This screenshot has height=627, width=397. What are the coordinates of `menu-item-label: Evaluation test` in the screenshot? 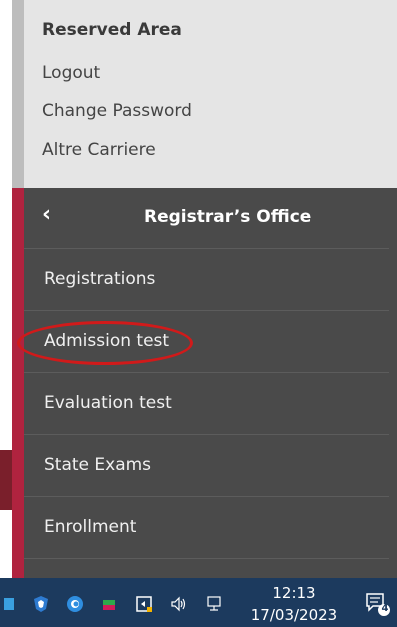 It's located at (108, 403).